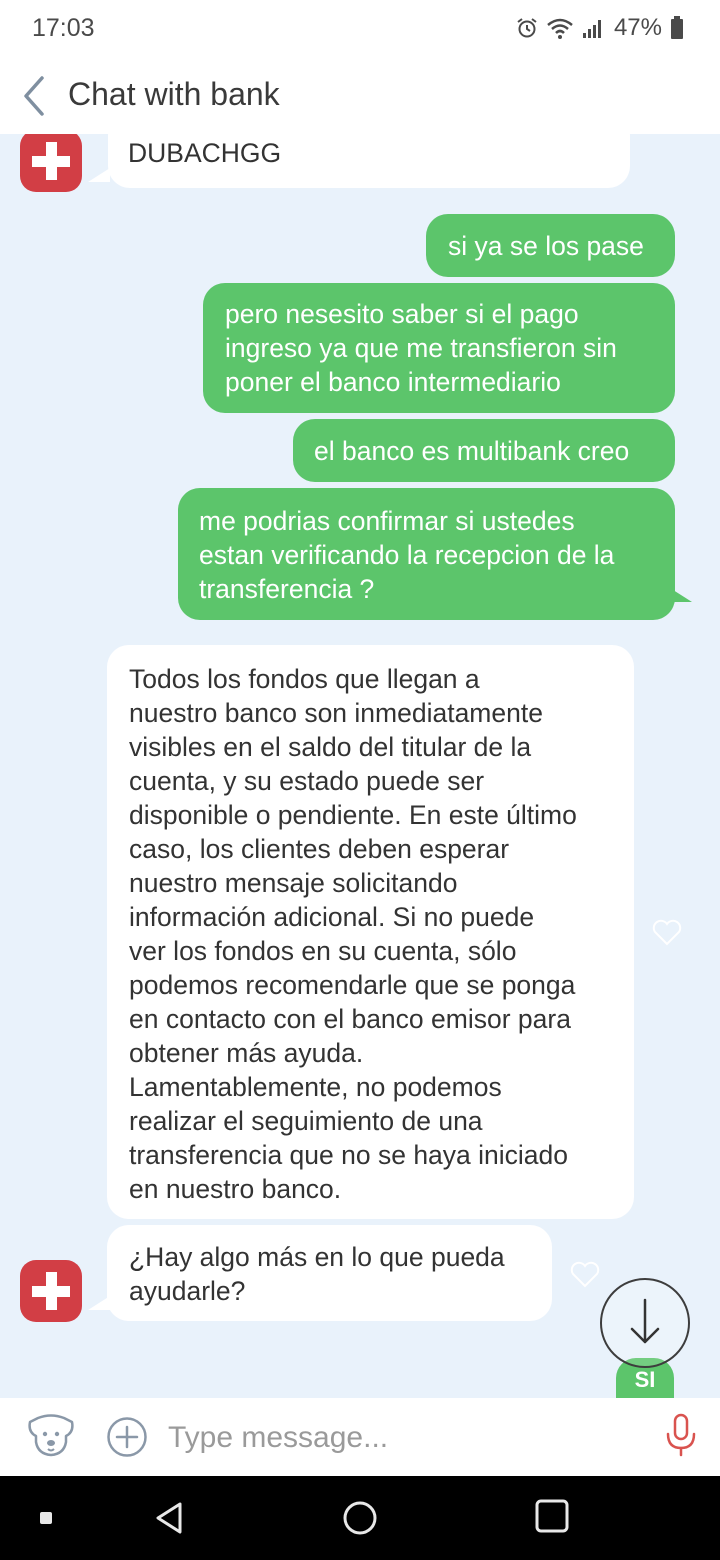 This screenshot has width=720, height=1560. What do you see at coordinates (287, 589) in the screenshot?
I see `message-line: transferencia ?` at bounding box center [287, 589].